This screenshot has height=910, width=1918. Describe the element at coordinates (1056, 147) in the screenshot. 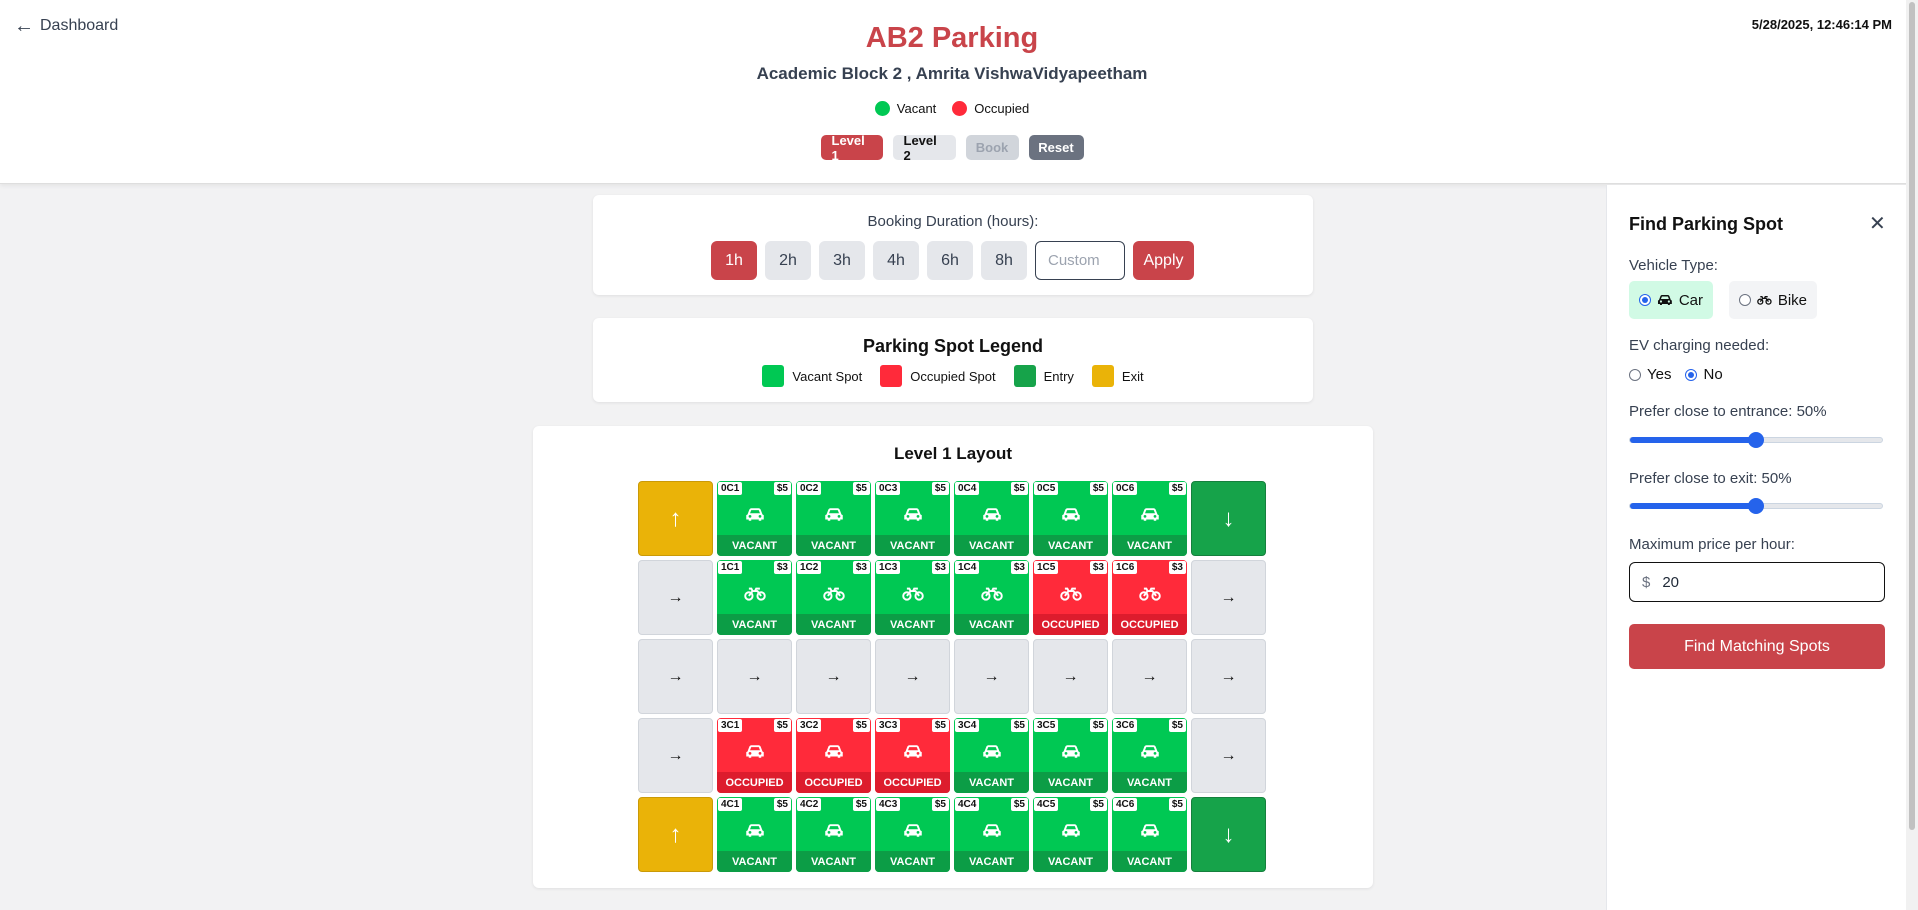

I see `reset-button: Reset` at that location.